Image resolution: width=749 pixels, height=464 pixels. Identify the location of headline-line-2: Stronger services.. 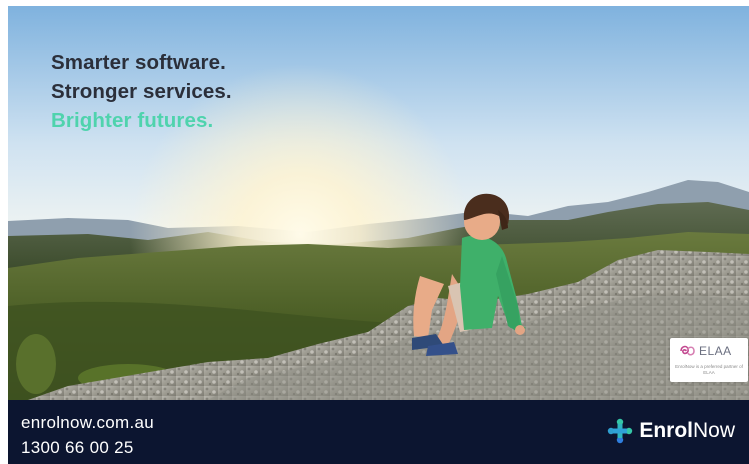
(141, 91).